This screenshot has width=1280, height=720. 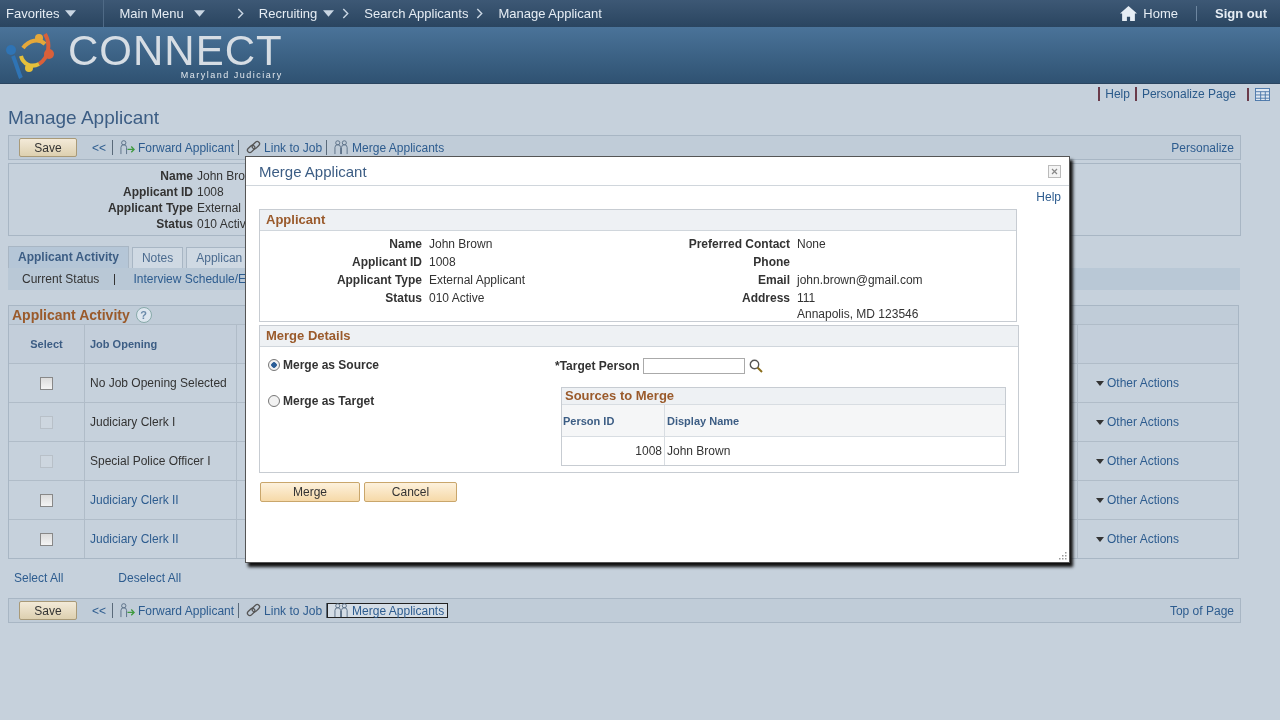 What do you see at coordinates (597, 366) in the screenshot?
I see `field-label: *Target Person` at bounding box center [597, 366].